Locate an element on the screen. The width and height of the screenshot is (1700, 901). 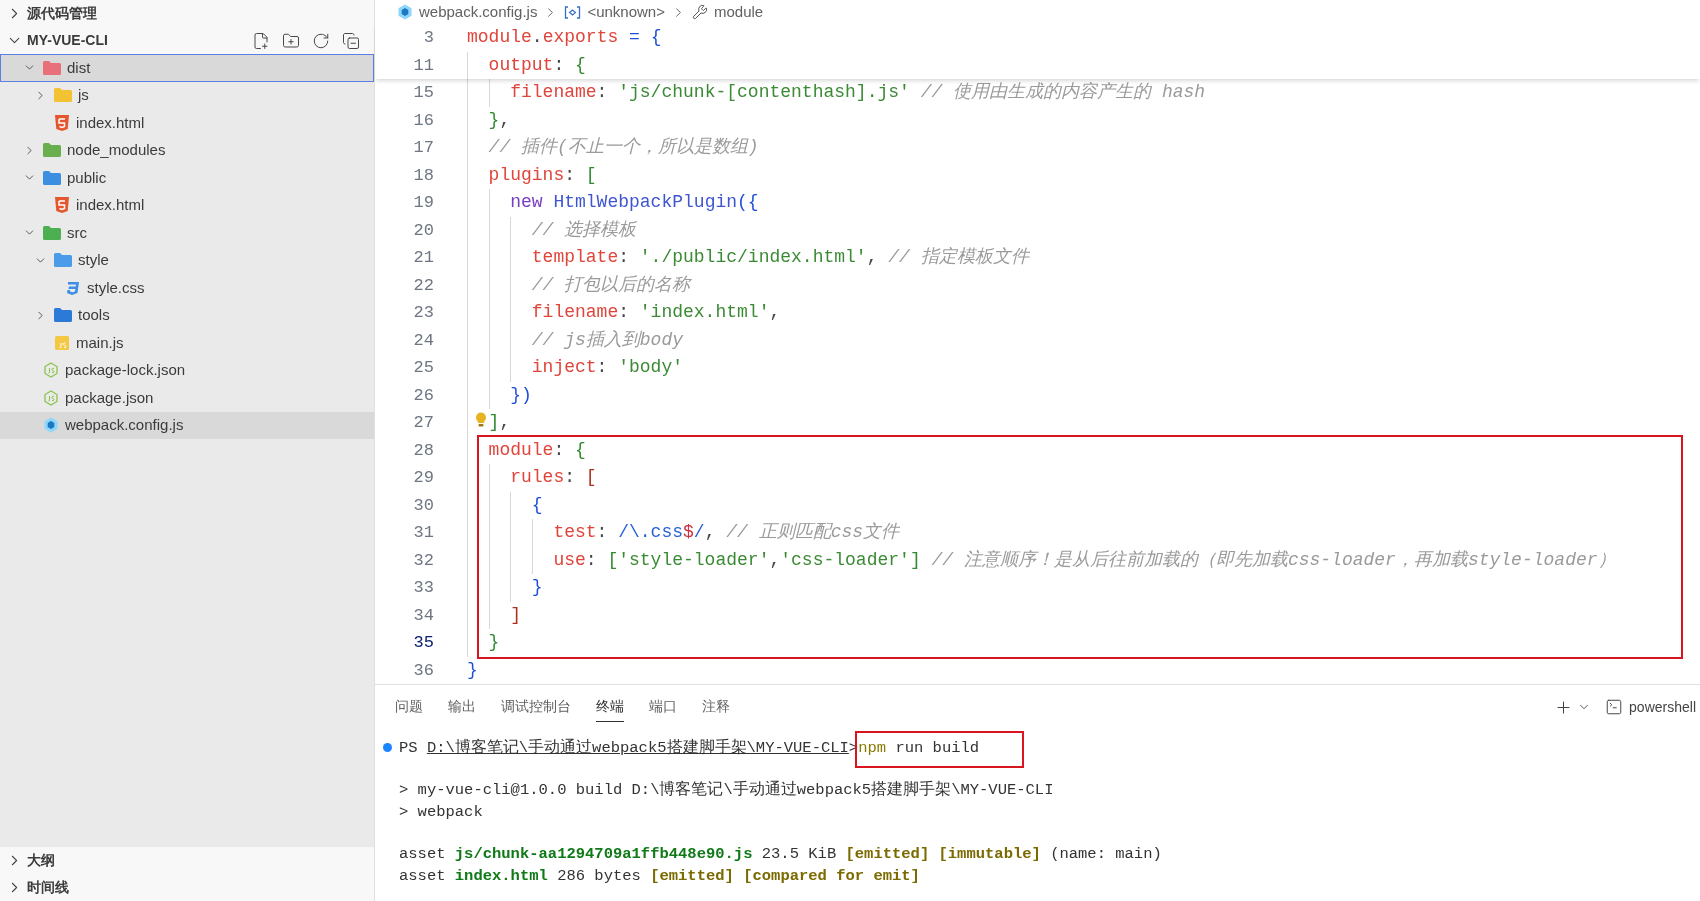
terminal-text: PS is located at coordinates (409, 748).